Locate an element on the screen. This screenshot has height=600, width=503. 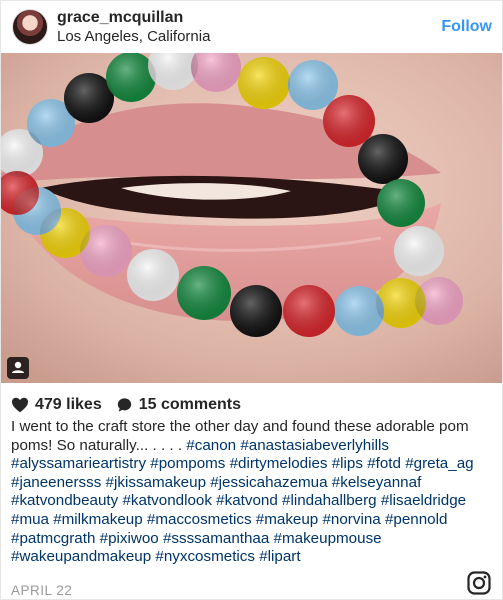
post-stats: 479 likes 15 comments is located at coordinates (126, 405).